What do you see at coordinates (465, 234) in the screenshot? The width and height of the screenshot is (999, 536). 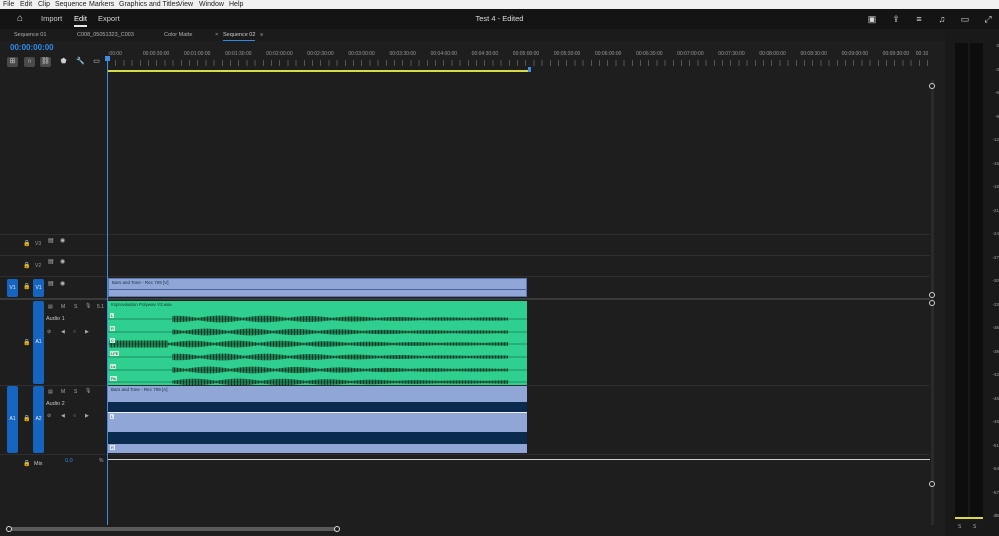 I see `track-divider` at bounding box center [465, 234].